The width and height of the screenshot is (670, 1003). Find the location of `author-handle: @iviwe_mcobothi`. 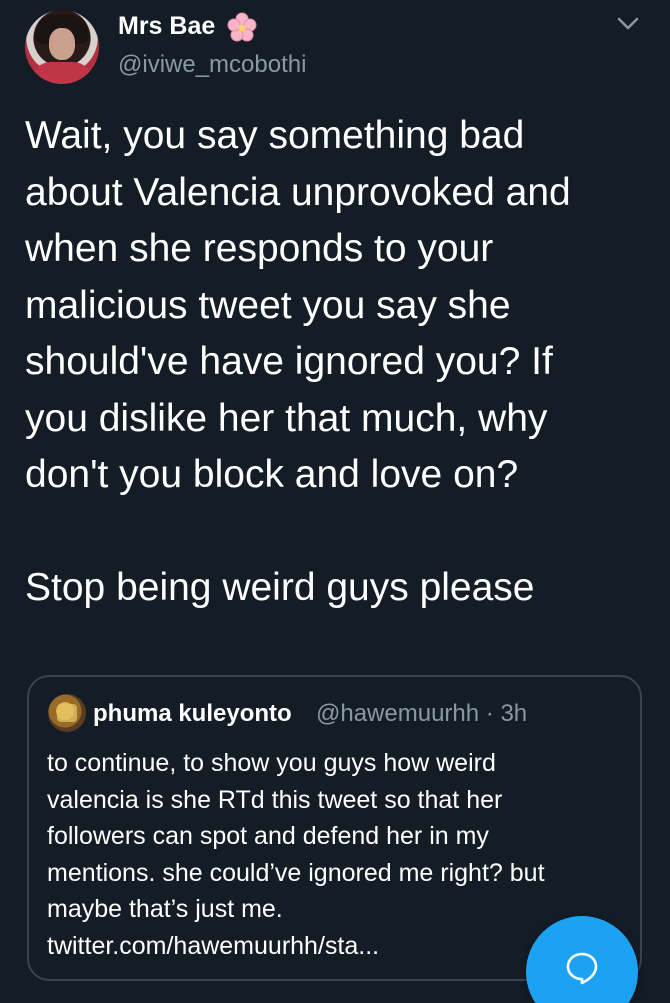

author-handle: @iviwe_mcobothi is located at coordinates (212, 65).